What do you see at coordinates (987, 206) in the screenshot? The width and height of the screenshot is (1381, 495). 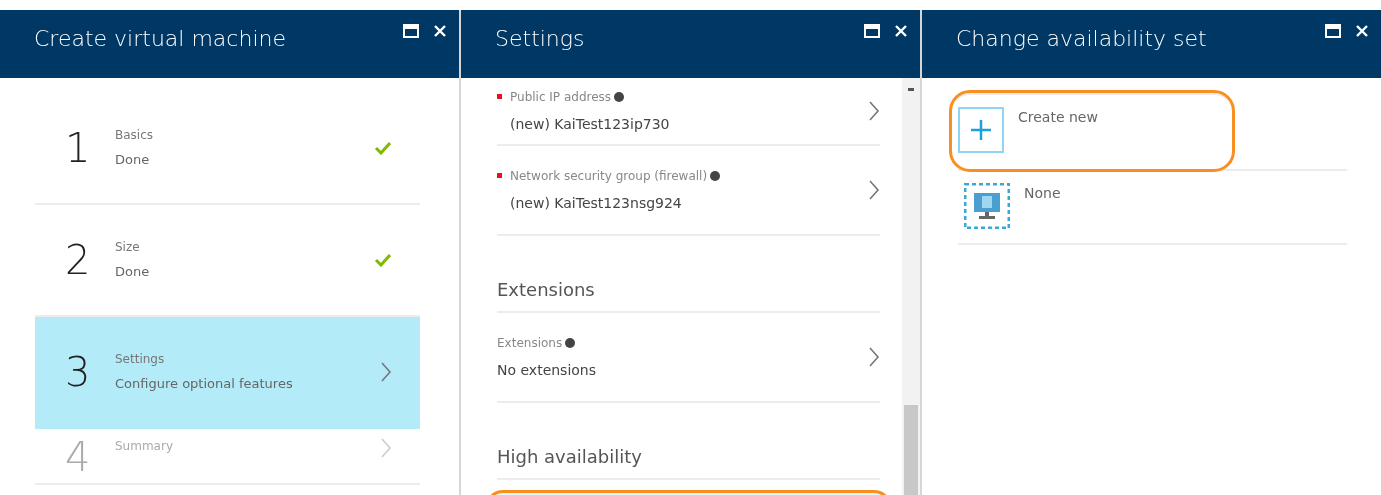 I see `monitor-icon` at bounding box center [987, 206].